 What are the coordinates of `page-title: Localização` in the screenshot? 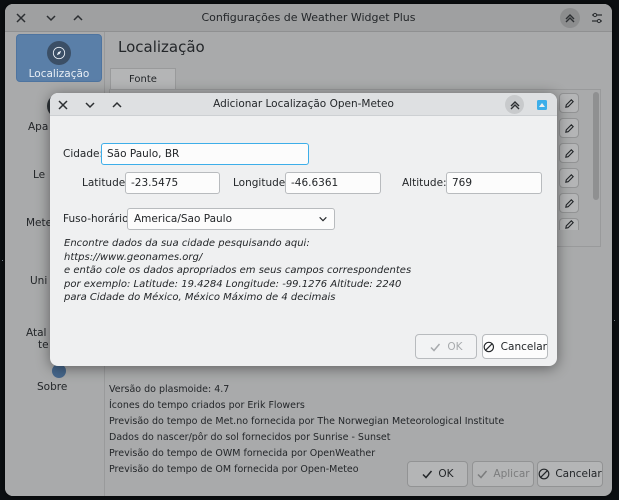 It's located at (161, 47).